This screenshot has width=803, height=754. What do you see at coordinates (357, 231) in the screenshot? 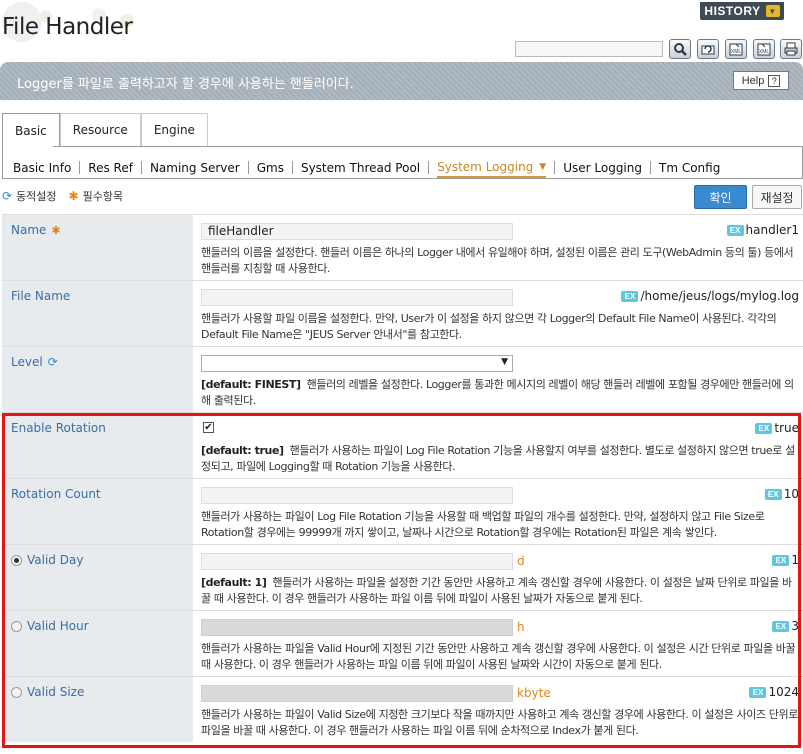
I see `name-input: fileHandler` at bounding box center [357, 231].